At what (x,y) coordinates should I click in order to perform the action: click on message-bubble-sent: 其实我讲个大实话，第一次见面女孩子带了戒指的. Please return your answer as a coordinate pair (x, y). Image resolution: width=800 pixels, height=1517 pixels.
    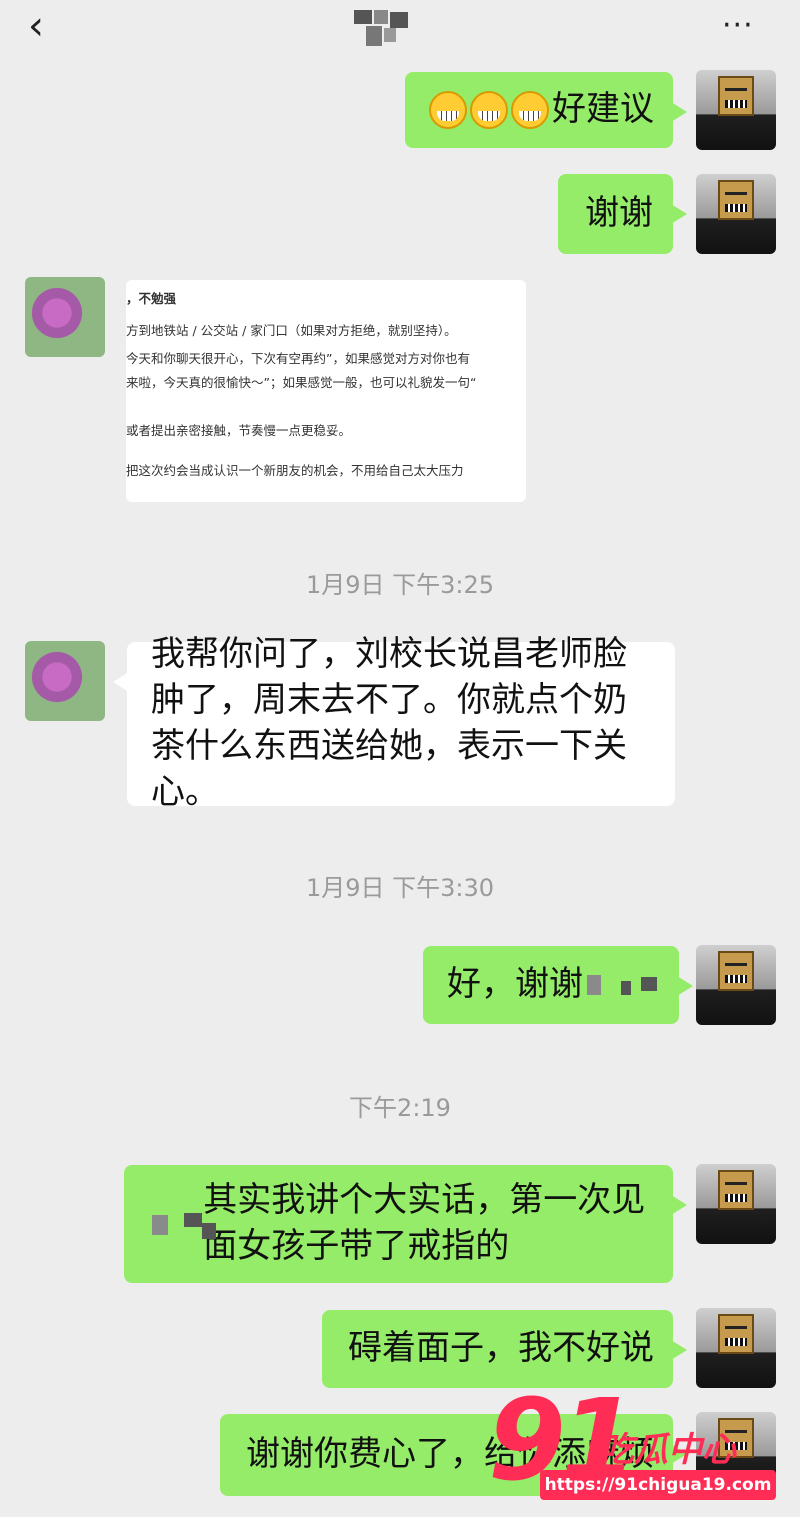
    Looking at the image, I should click on (405, 1224).